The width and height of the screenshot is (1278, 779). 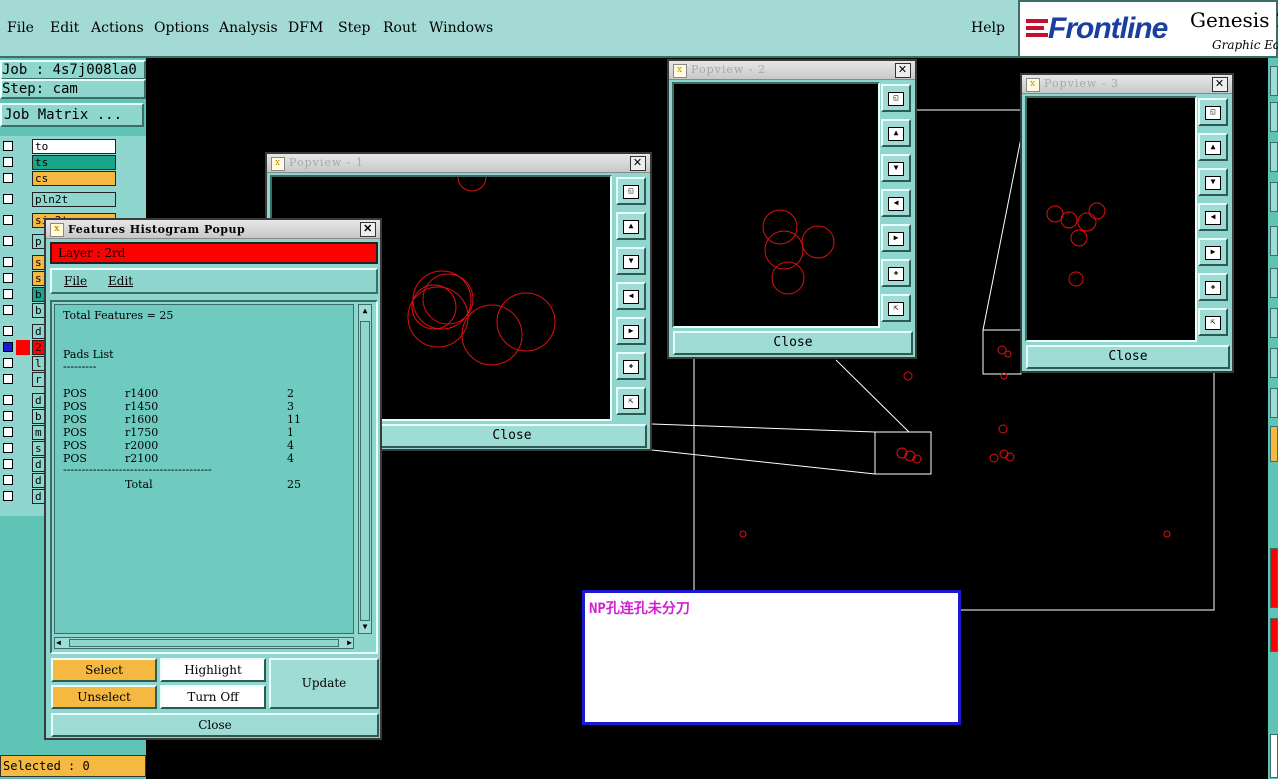 What do you see at coordinates (793, 343) in the screenshot?
I see `popview-2-close-button: Close` at bounding box center [793, 343].